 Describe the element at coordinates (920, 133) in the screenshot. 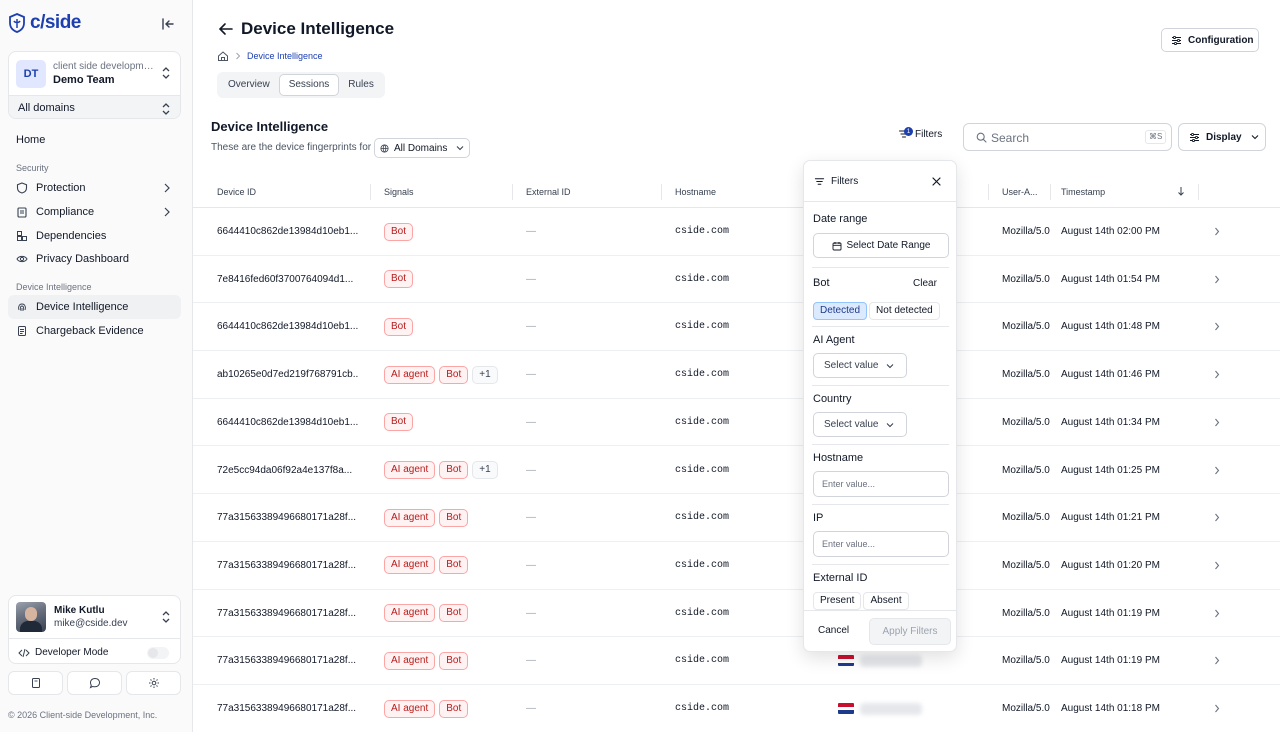

I see `filters-button: 1 Filters` at that location.